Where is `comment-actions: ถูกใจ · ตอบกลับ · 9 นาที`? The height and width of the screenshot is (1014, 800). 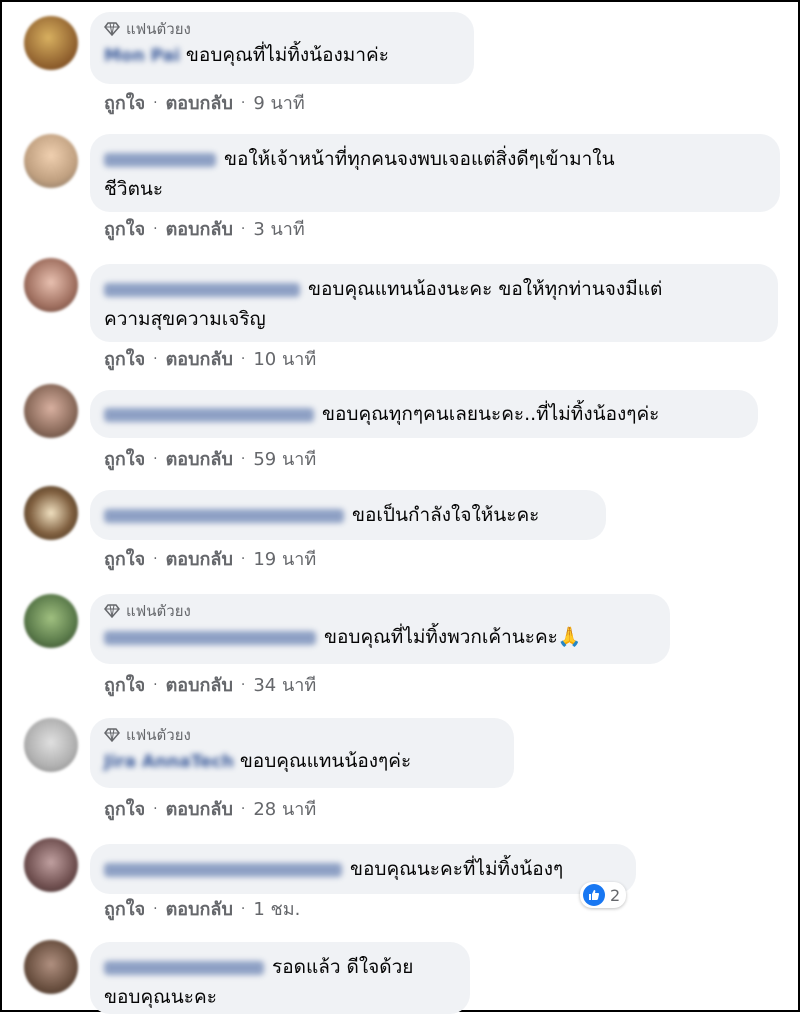 comment-actions: ถูกใจ · ตอบกลับ · 9 นาที is located at coordinates (204, 102).